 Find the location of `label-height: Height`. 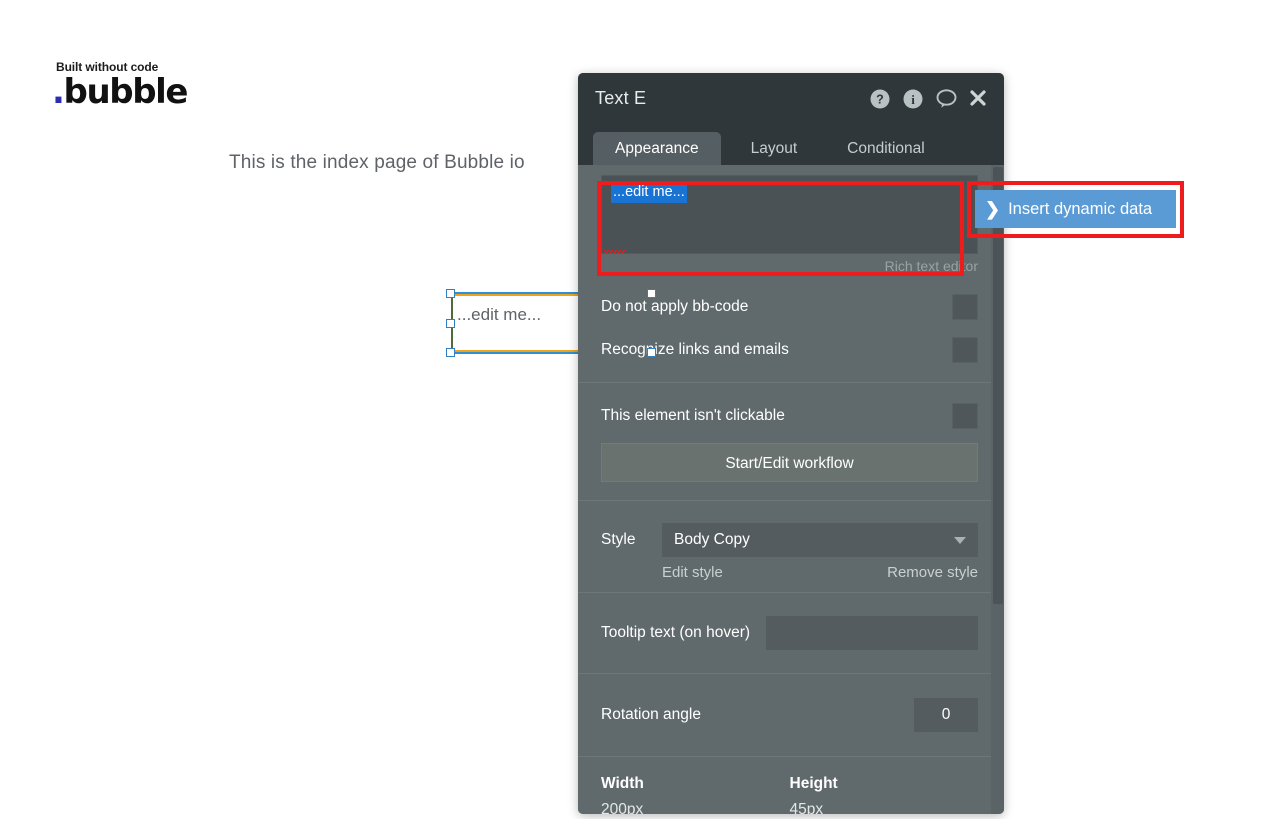

label-height: Height is located at coordinates (813, 783).